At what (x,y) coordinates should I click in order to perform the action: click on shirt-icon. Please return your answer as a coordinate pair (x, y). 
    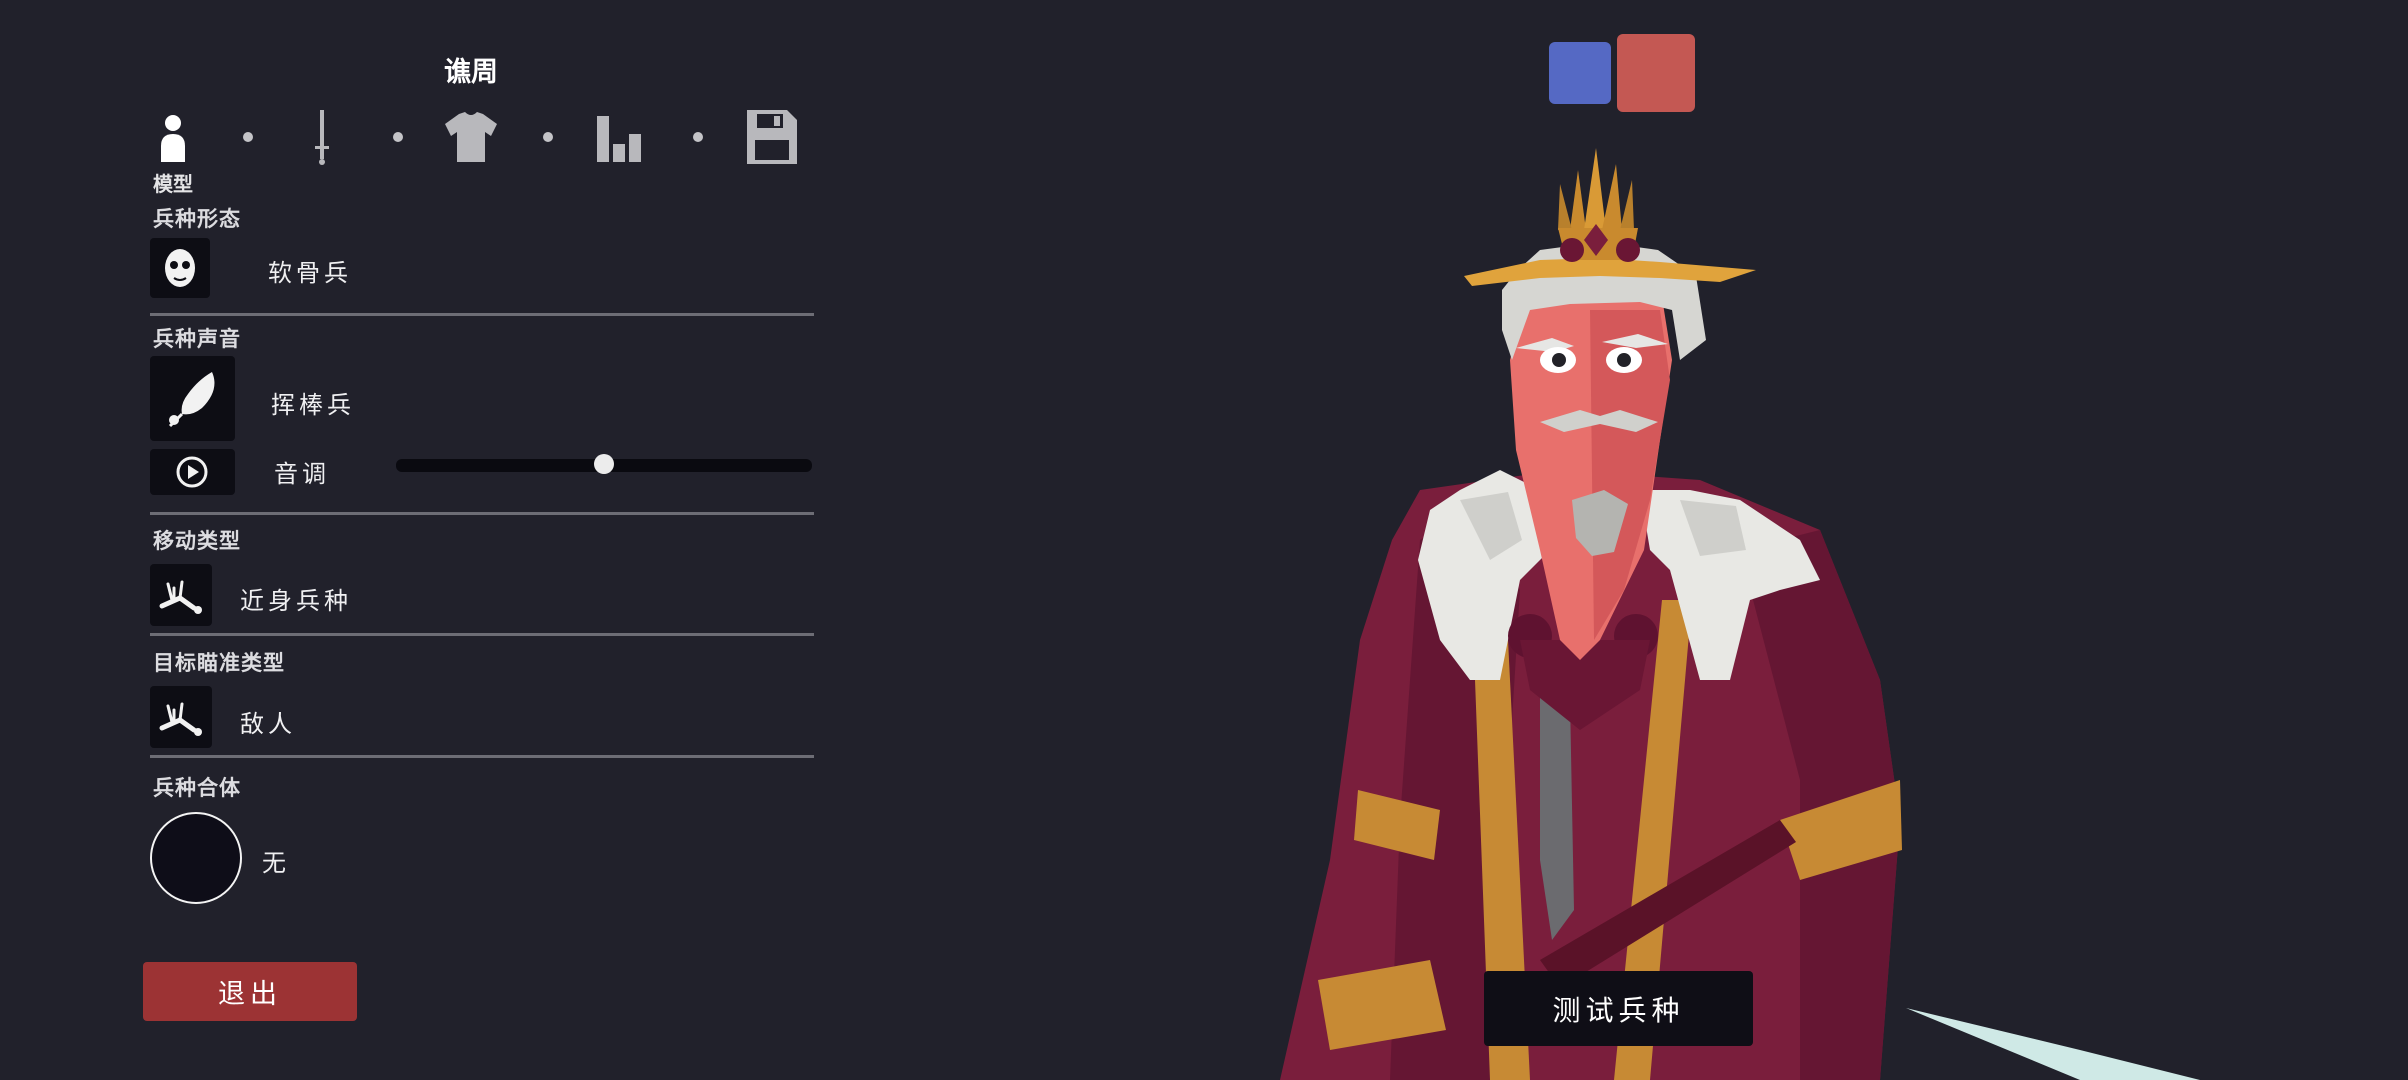
    Looking at the image, I should click on (471, 137).